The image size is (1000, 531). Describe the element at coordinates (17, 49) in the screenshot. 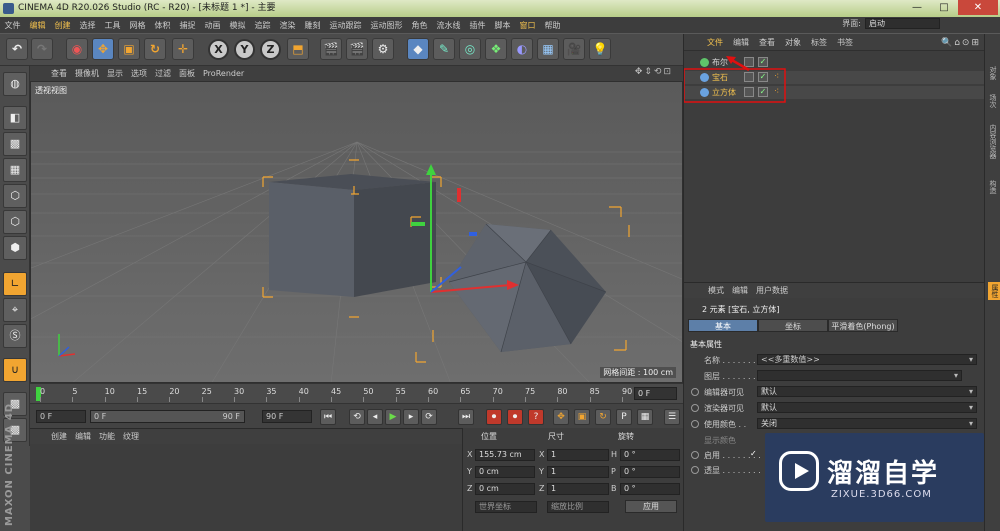

I see `undo-button: ↶` at that location.